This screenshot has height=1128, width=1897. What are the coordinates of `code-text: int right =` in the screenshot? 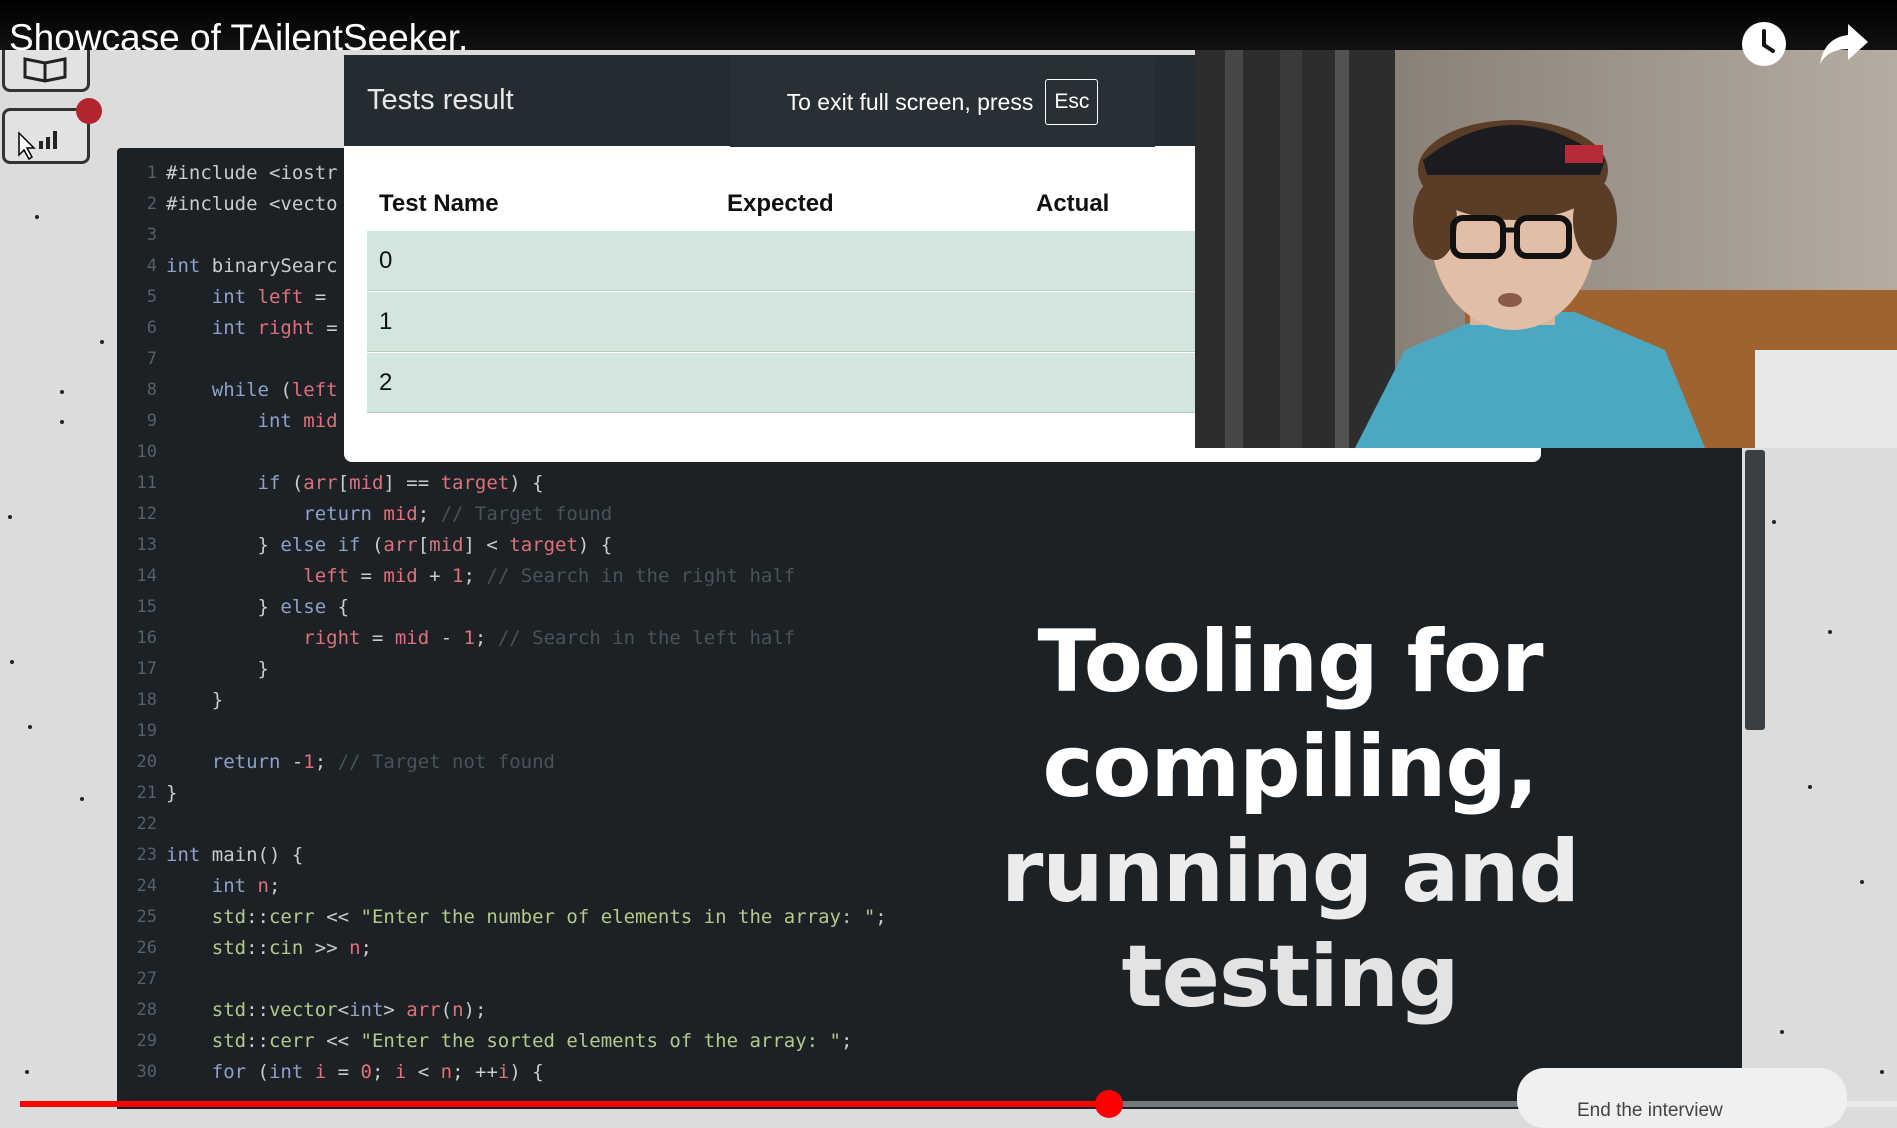 It's located at (280, 328).